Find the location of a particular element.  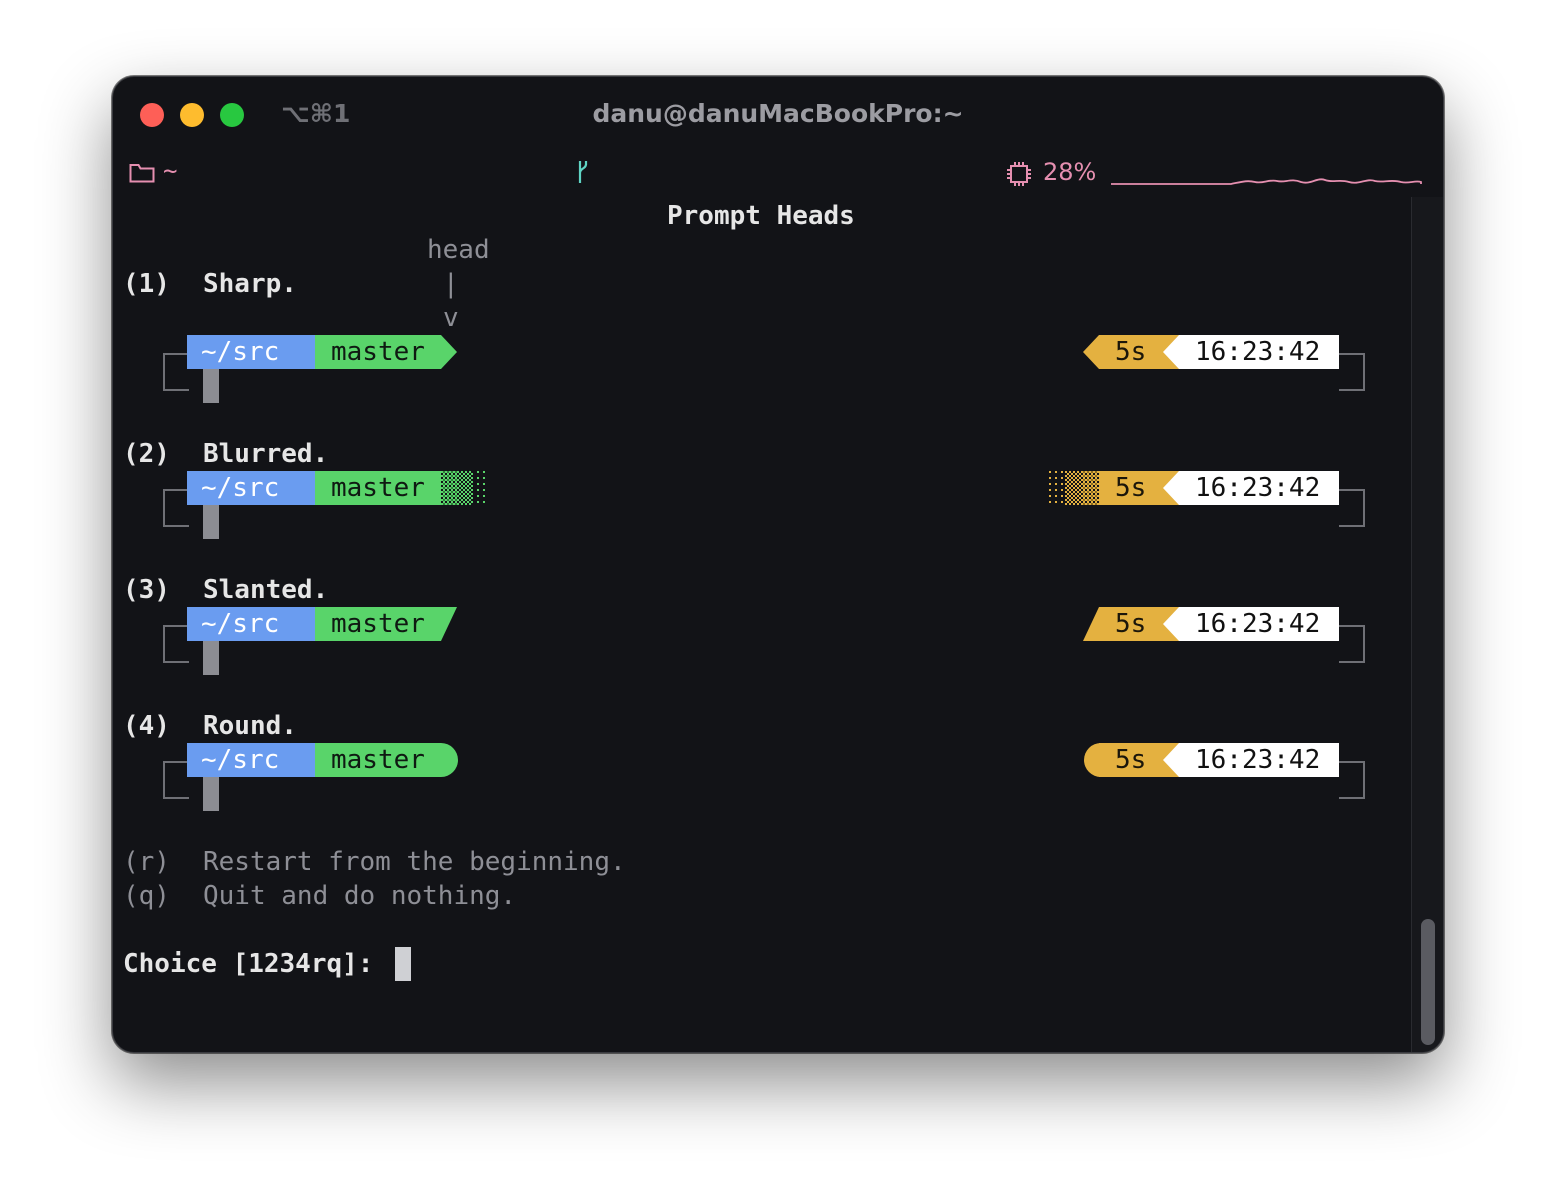

head-slanted is located at coordinates (449, 624).